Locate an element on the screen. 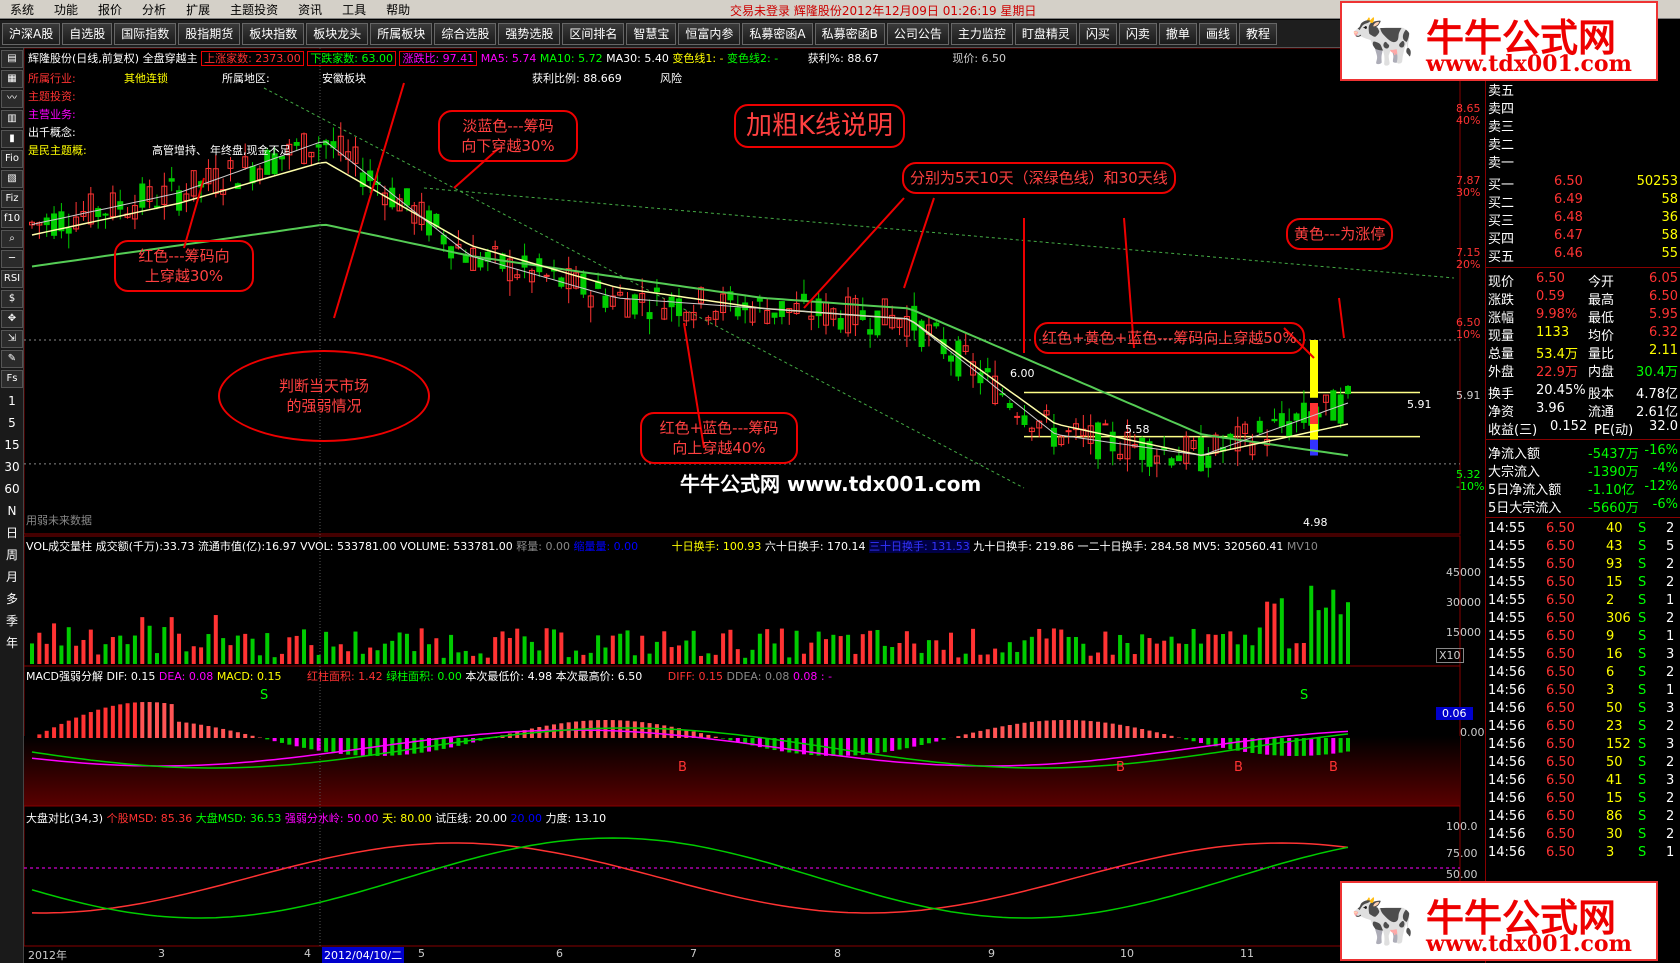 Image resolution: width=1680 pixels, height=963 pixels. quote-key: 涨幅 is located at coordinates (1501, 318).